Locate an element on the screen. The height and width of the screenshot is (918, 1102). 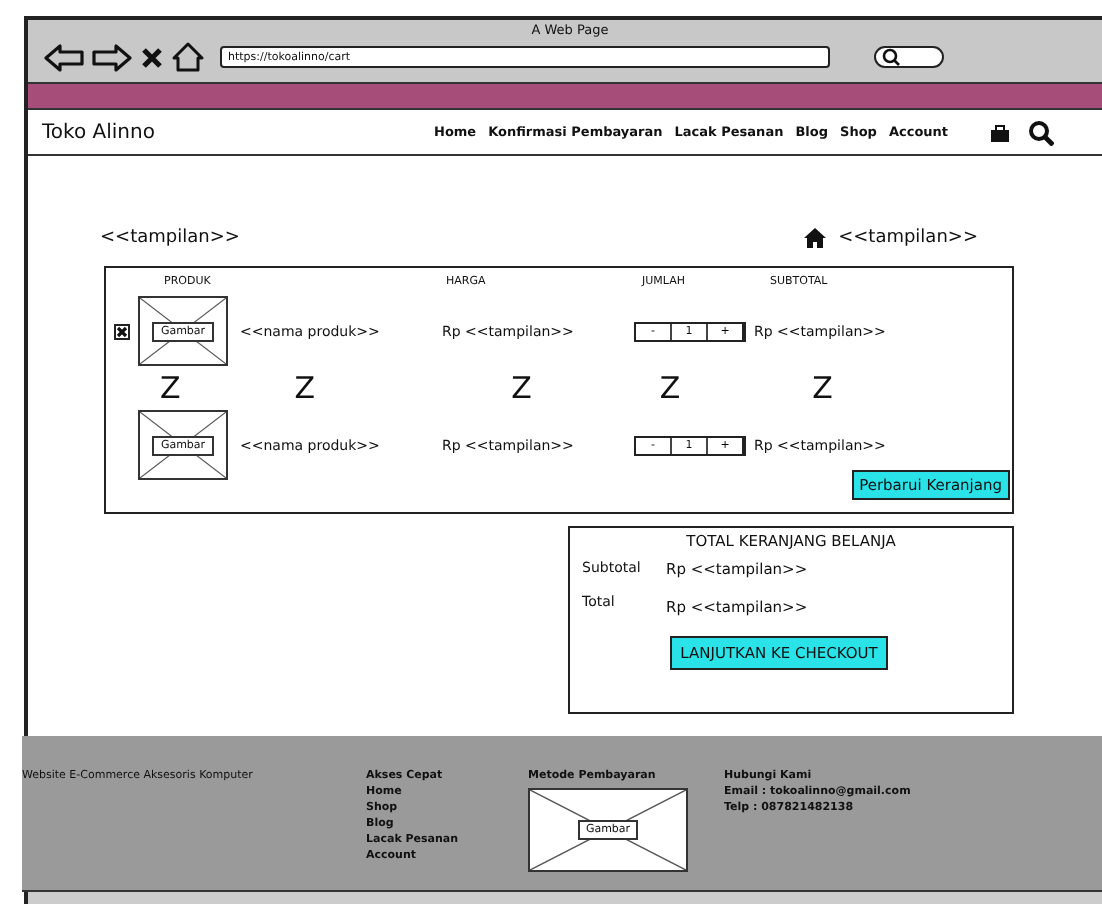
page-heading: <<tampilan>> is located at coordinates (170, 238).